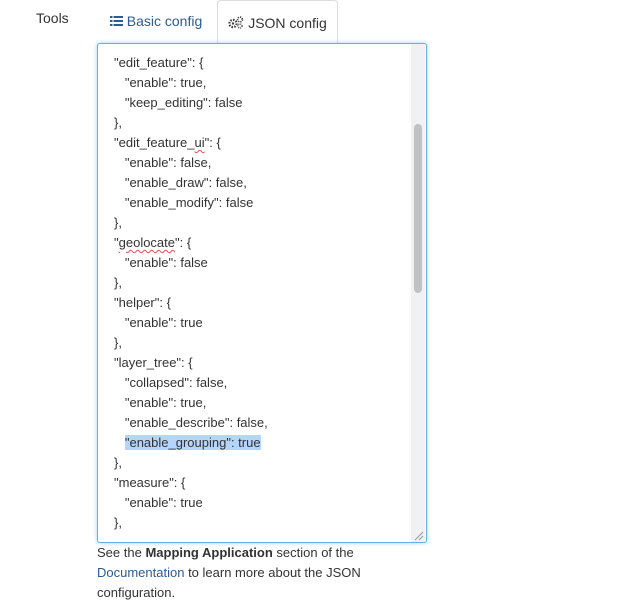  I want to click on code-line-text: "enable_modify": false, so click(184, 202).